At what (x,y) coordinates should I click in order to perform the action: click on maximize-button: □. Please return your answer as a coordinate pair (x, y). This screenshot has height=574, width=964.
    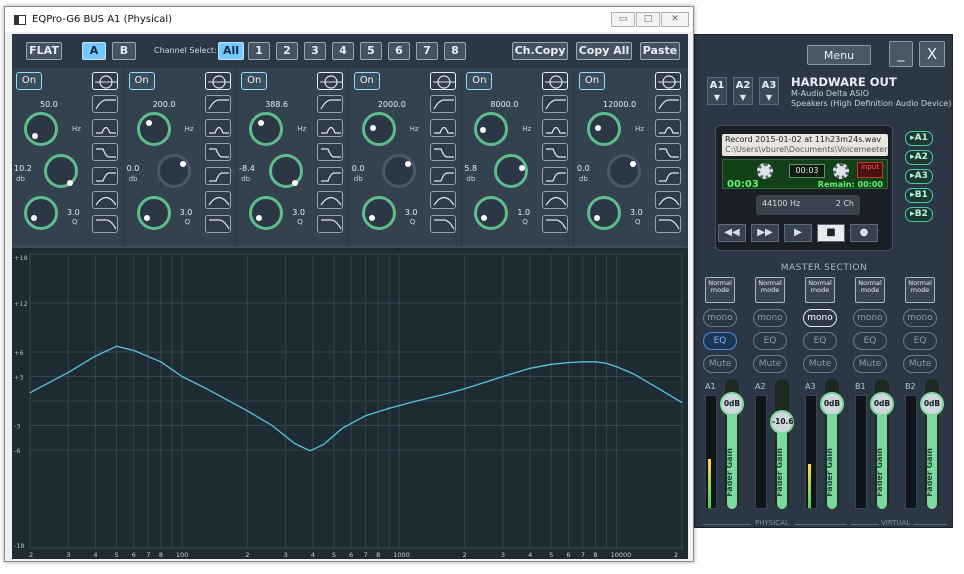
    Looking at the image, I should click on (648, 19).